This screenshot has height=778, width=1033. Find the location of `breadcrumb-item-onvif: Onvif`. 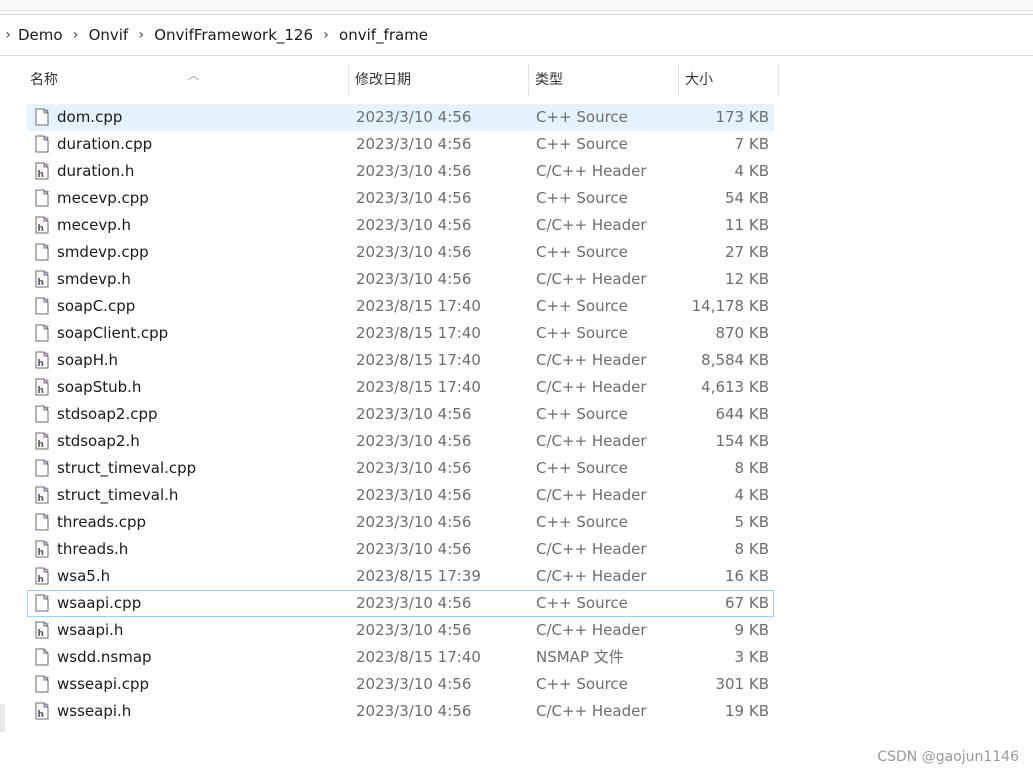

breadcrumb-item-onvif: Onvif is located at coordinates (109, 35).